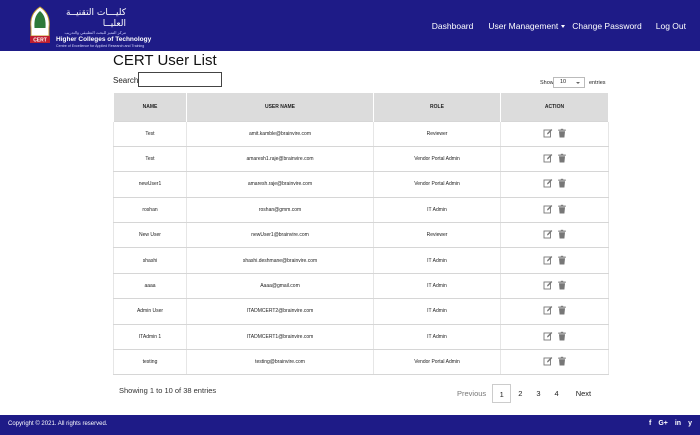 This screenshot has width=700, height=435. I want to click on brand-english: Higher Colleges of Technology, so click(104, 39).